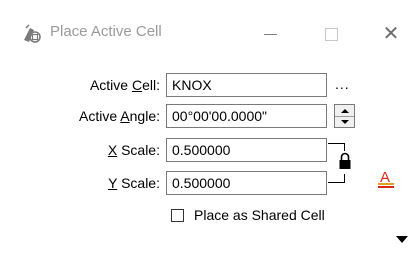 The image size is (418, 262). Describe the element at coordinates (32, 33) in the screenshot. I see `cell-placement-icon` at that location.